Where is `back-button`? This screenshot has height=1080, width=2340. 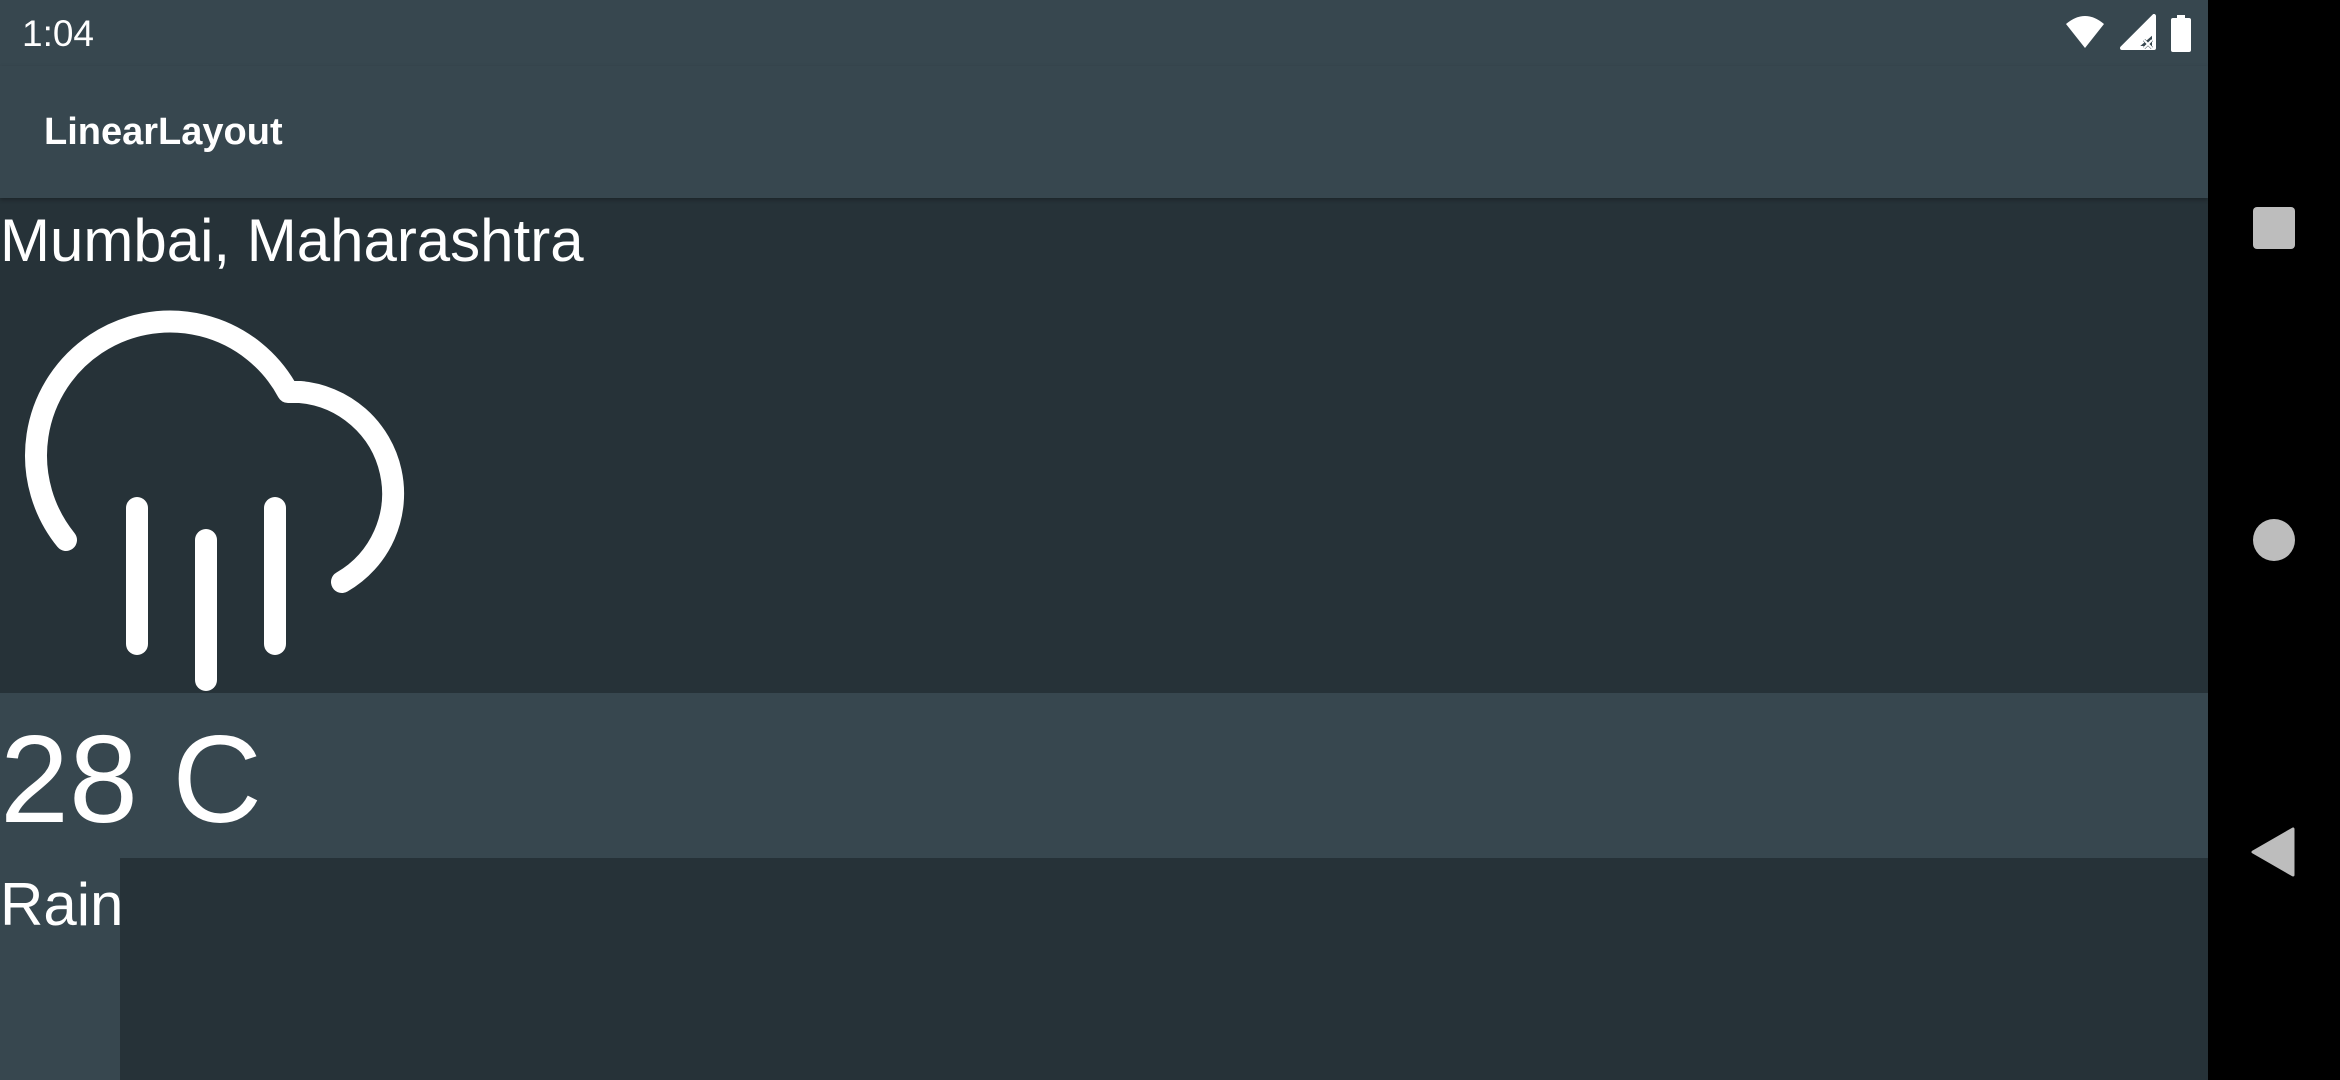 back-button is located at coordinates (2274, 852).